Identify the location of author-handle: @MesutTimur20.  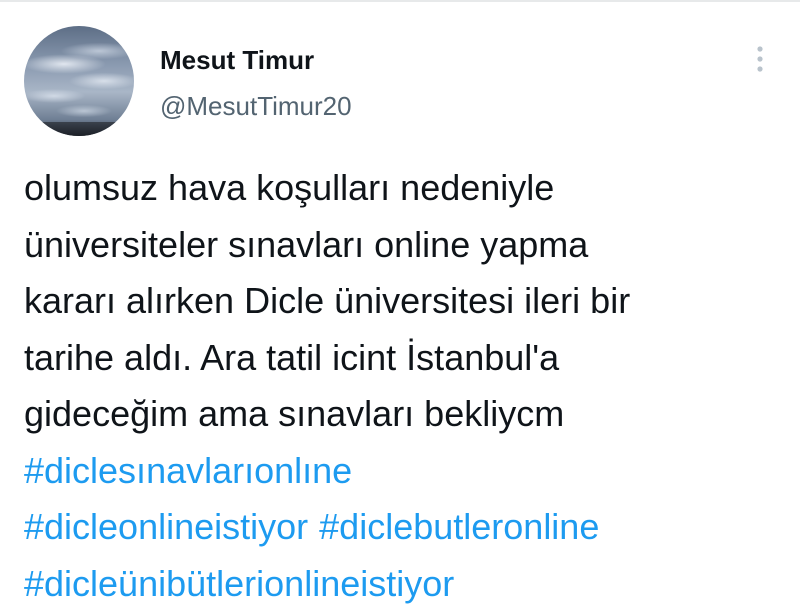
(256, 106).